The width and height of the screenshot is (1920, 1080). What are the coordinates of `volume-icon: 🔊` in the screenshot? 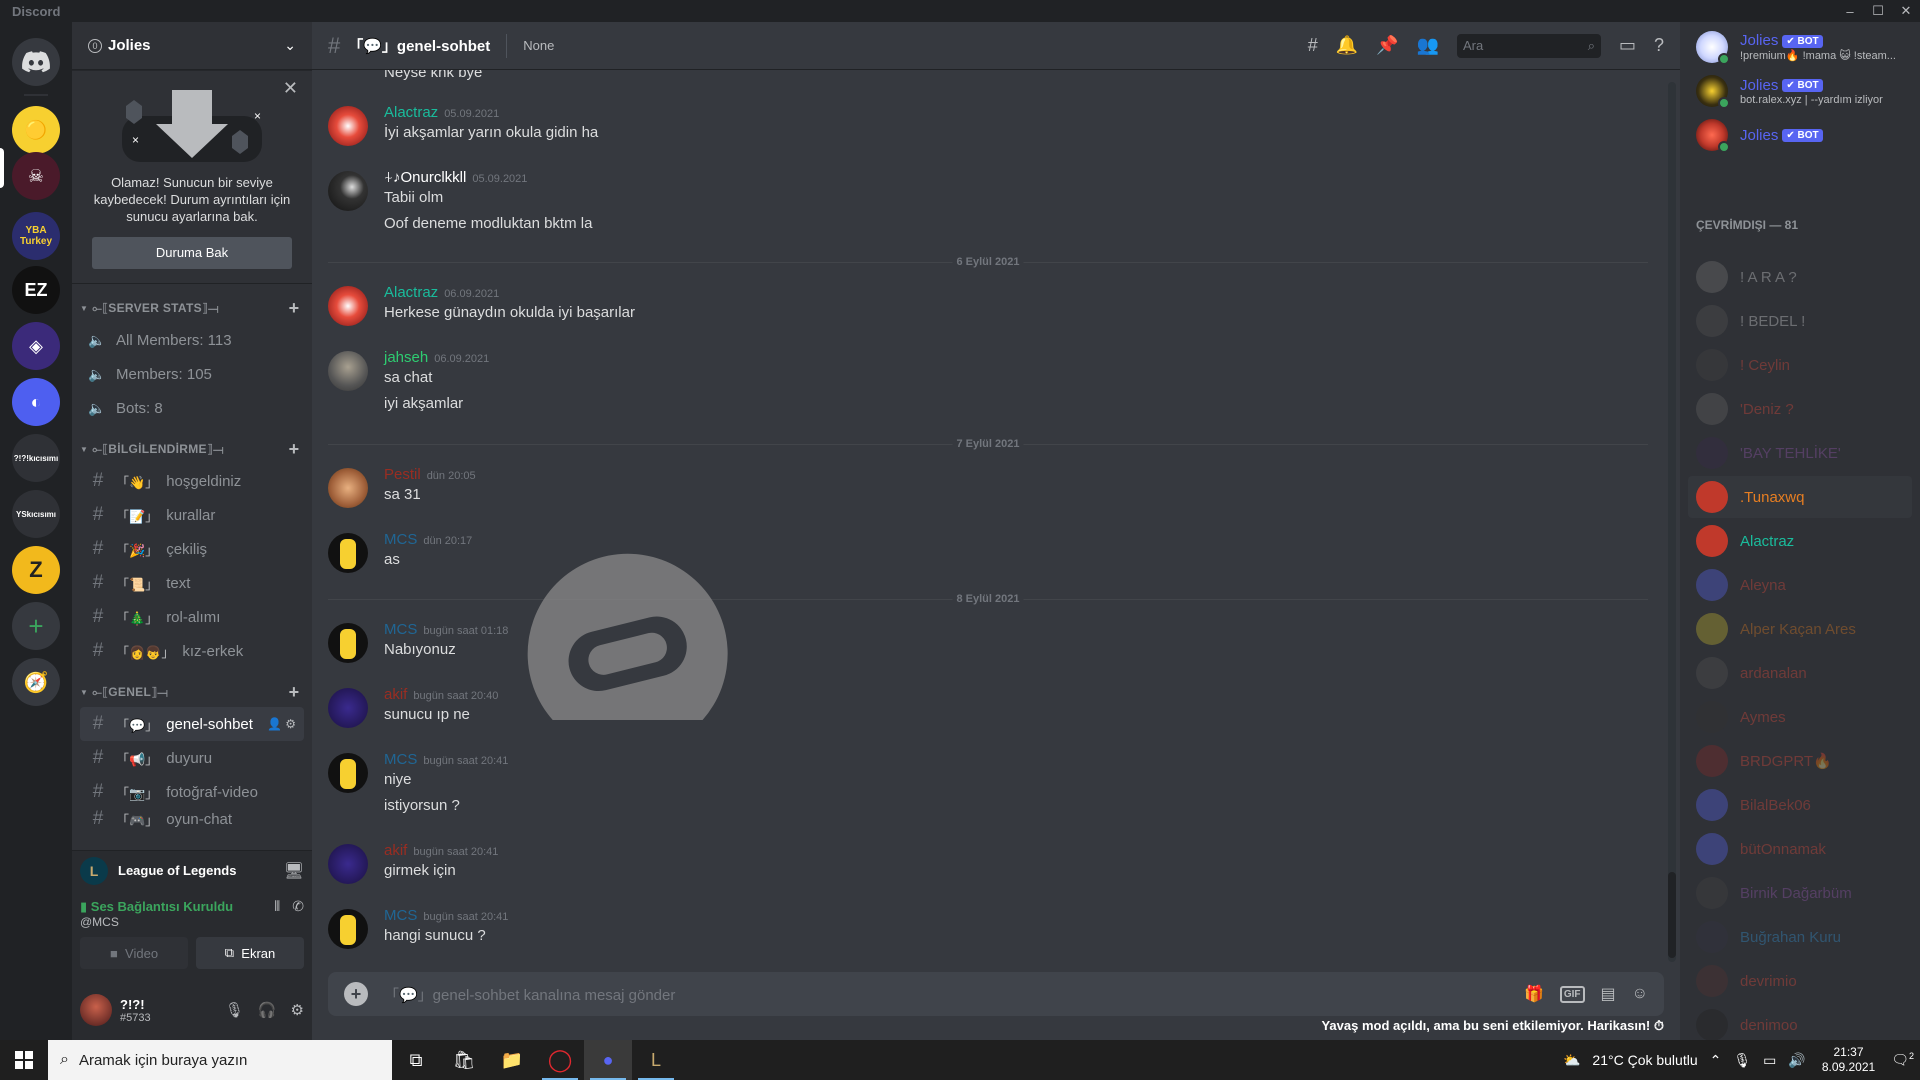 It's located at (1796, 1060).